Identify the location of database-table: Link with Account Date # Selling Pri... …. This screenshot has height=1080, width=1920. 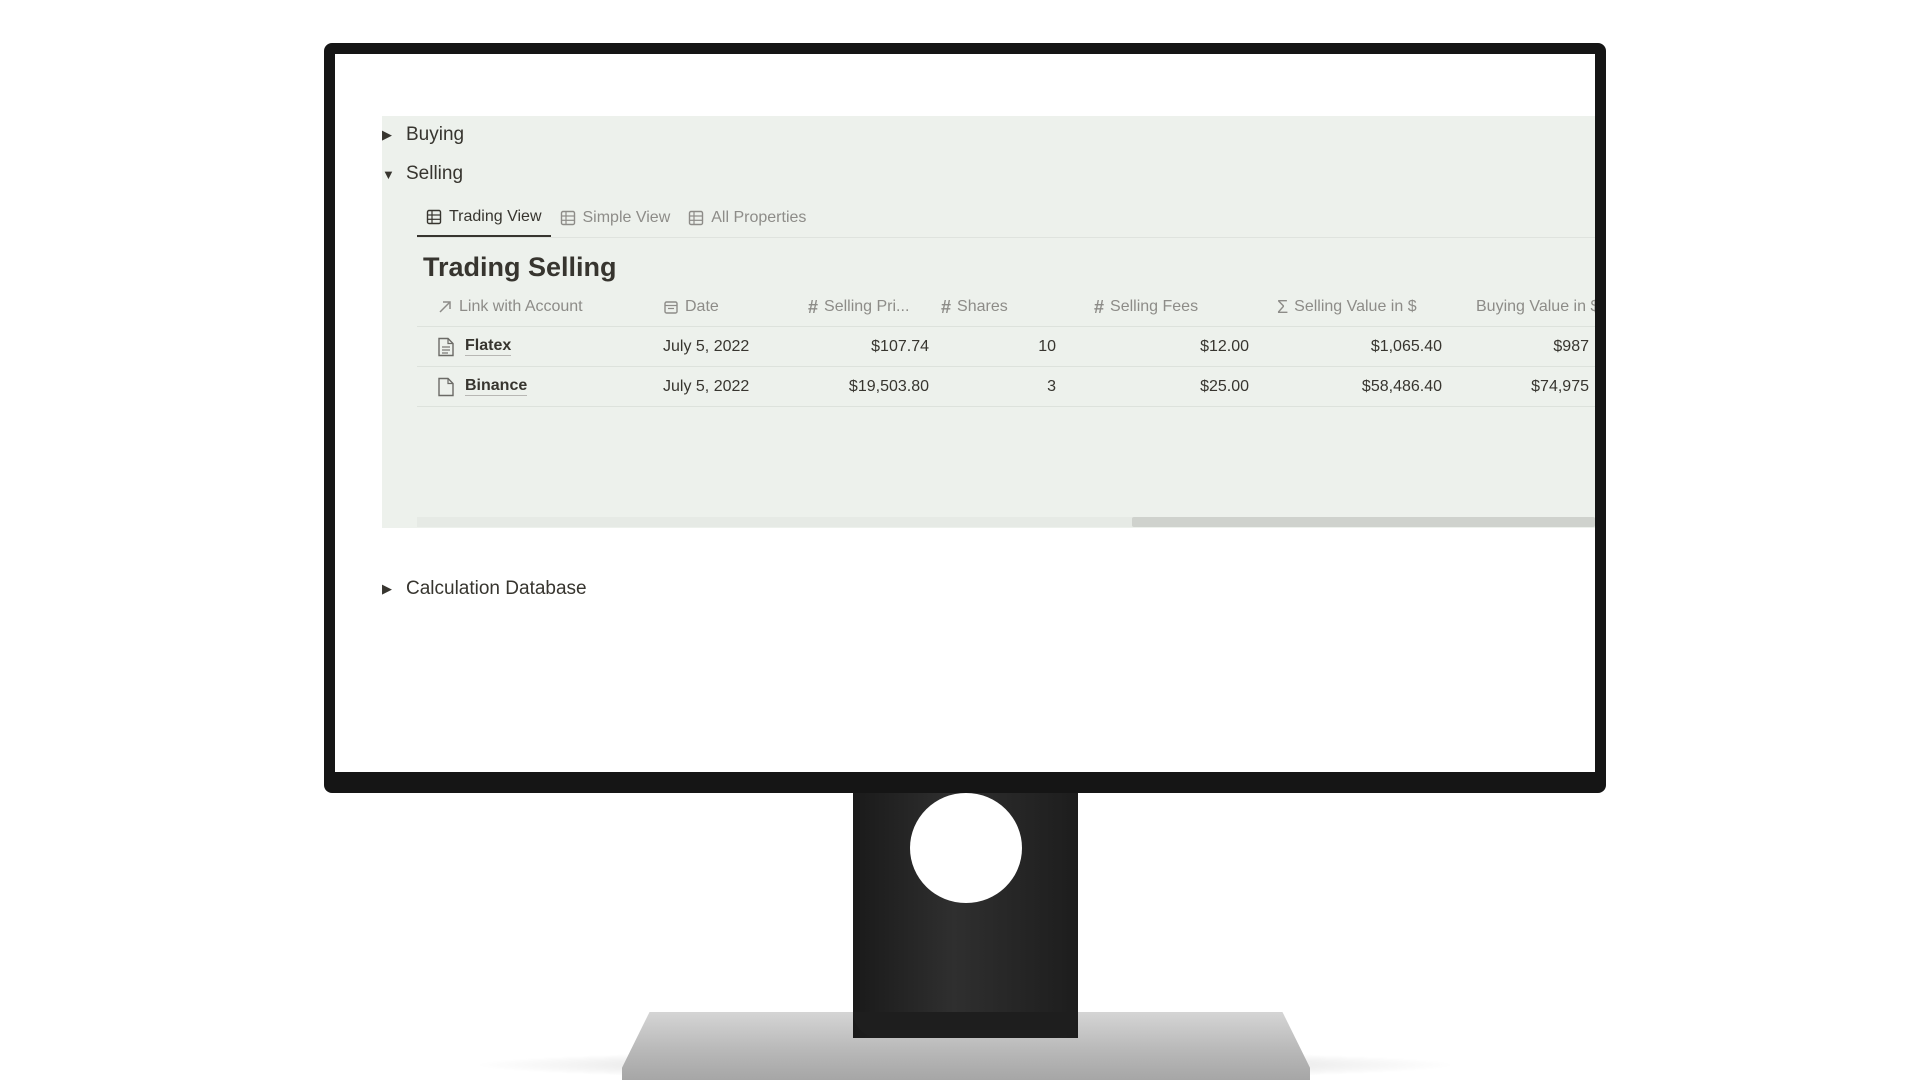
(1006, 347).